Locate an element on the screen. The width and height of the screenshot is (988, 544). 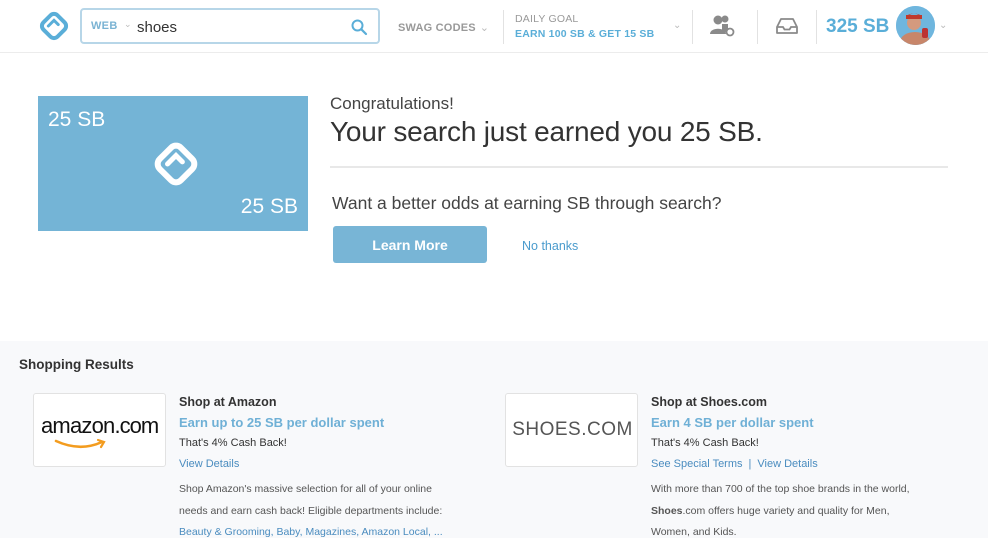
amazon-logo: amazon.com is located at coordinates (99, 430).